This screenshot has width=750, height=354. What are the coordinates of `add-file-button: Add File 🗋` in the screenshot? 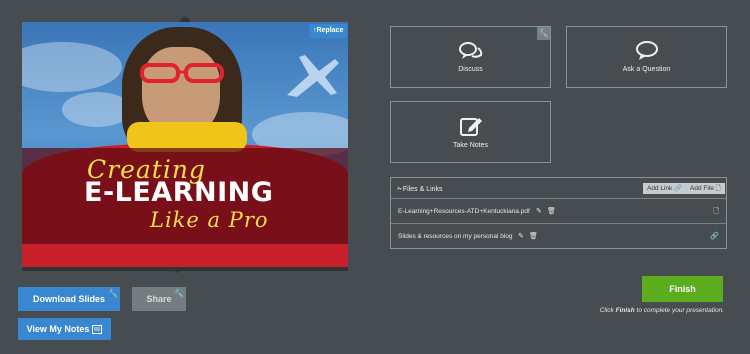 It's located at (705, 188).